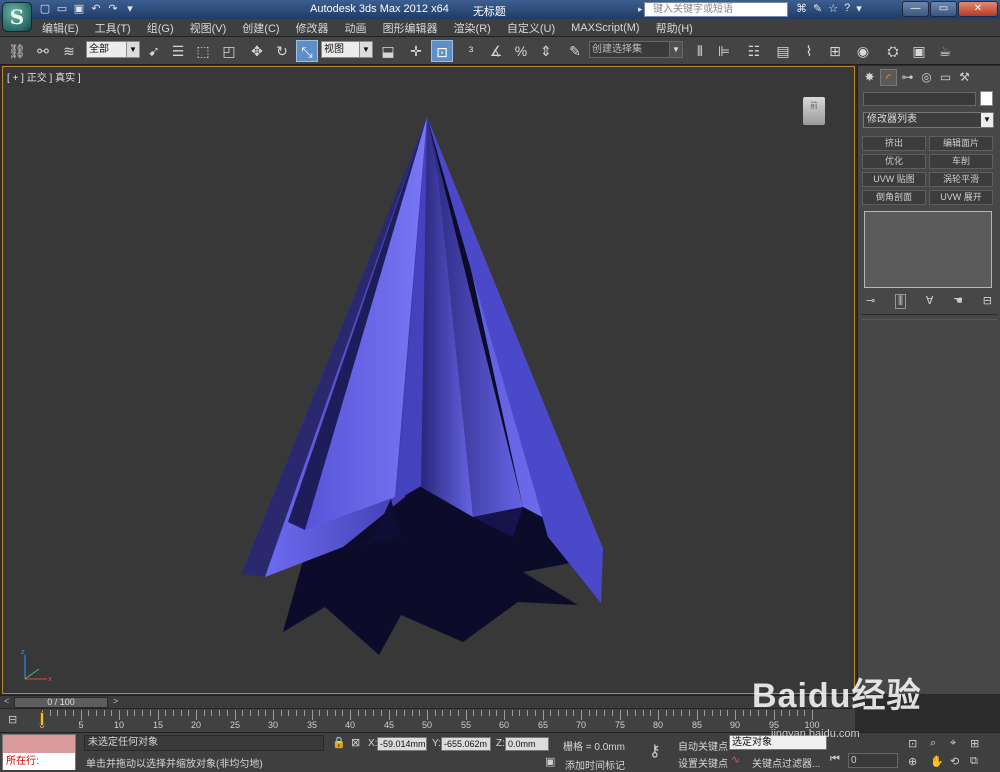  I want to click on unlink-selection-icon: ⚯, so click(43, 51).